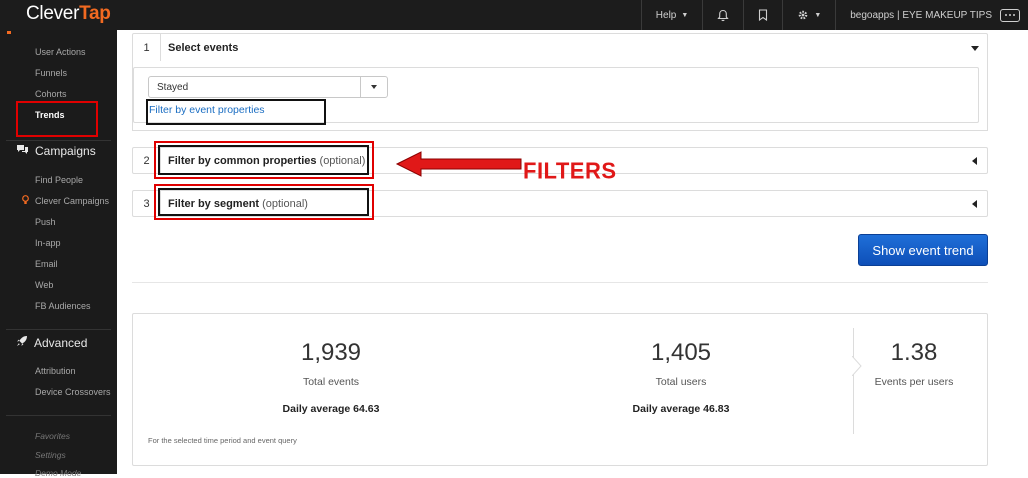  Describe the element at coordinates (914, 352) in the screenshot. I see `events-per-user-value: 1.38` at that location.